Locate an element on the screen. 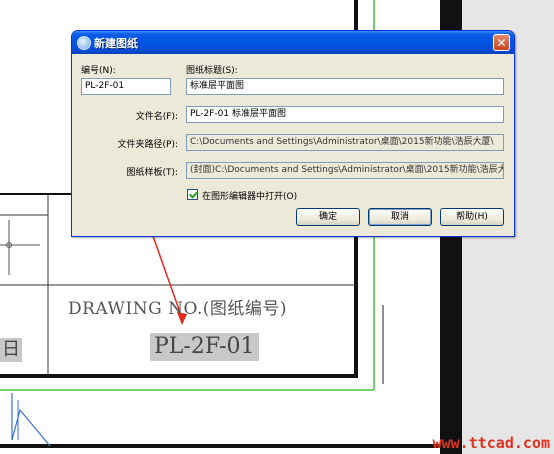 Image resolution: width=554 pixels, height=454 pixels. dialog-app-icon is located at coordinates (84, 43).